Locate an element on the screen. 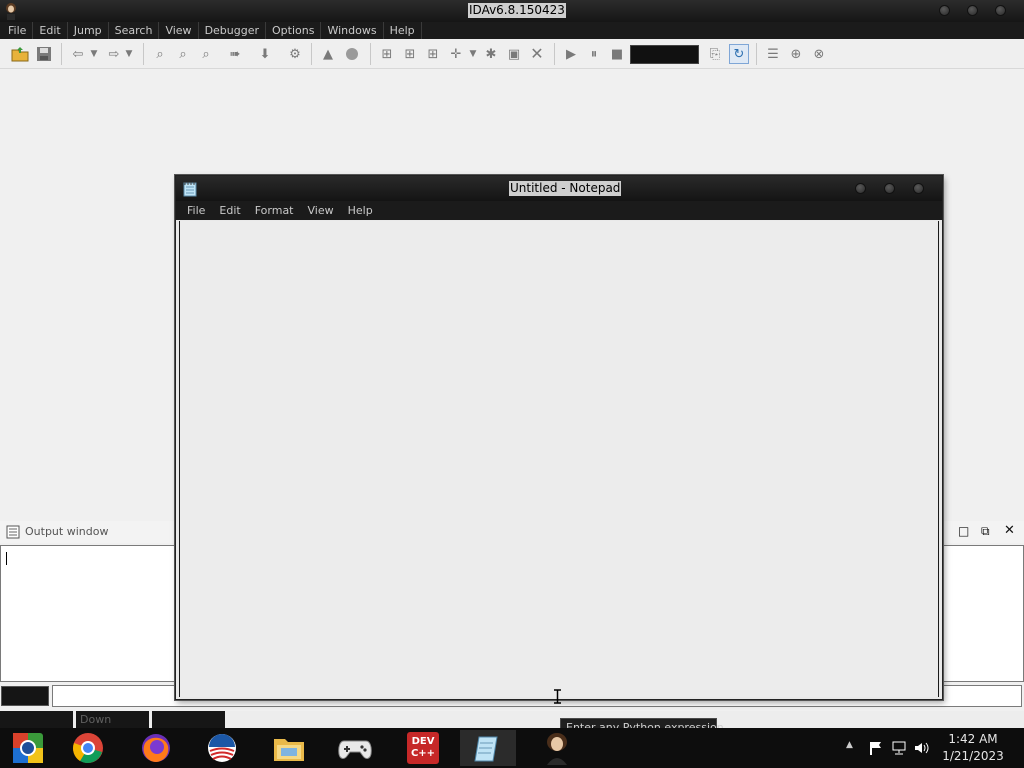  stop-debugger-button: ■ is located at coordinates (617, 54).